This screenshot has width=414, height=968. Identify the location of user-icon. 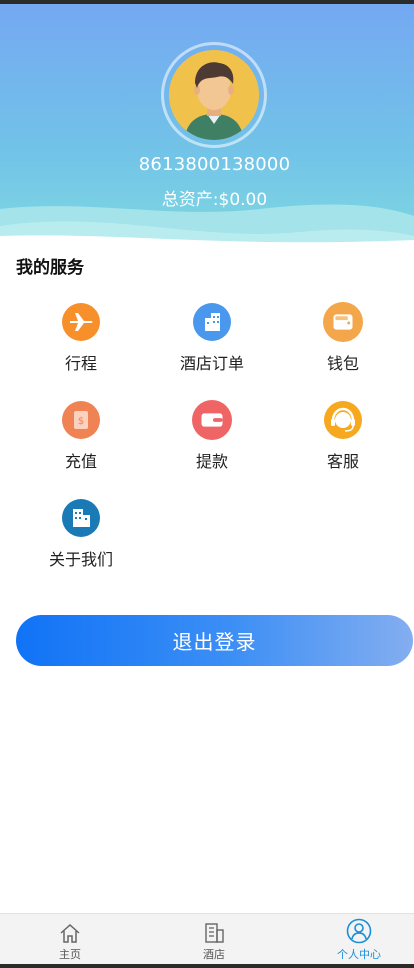
(352, 929).